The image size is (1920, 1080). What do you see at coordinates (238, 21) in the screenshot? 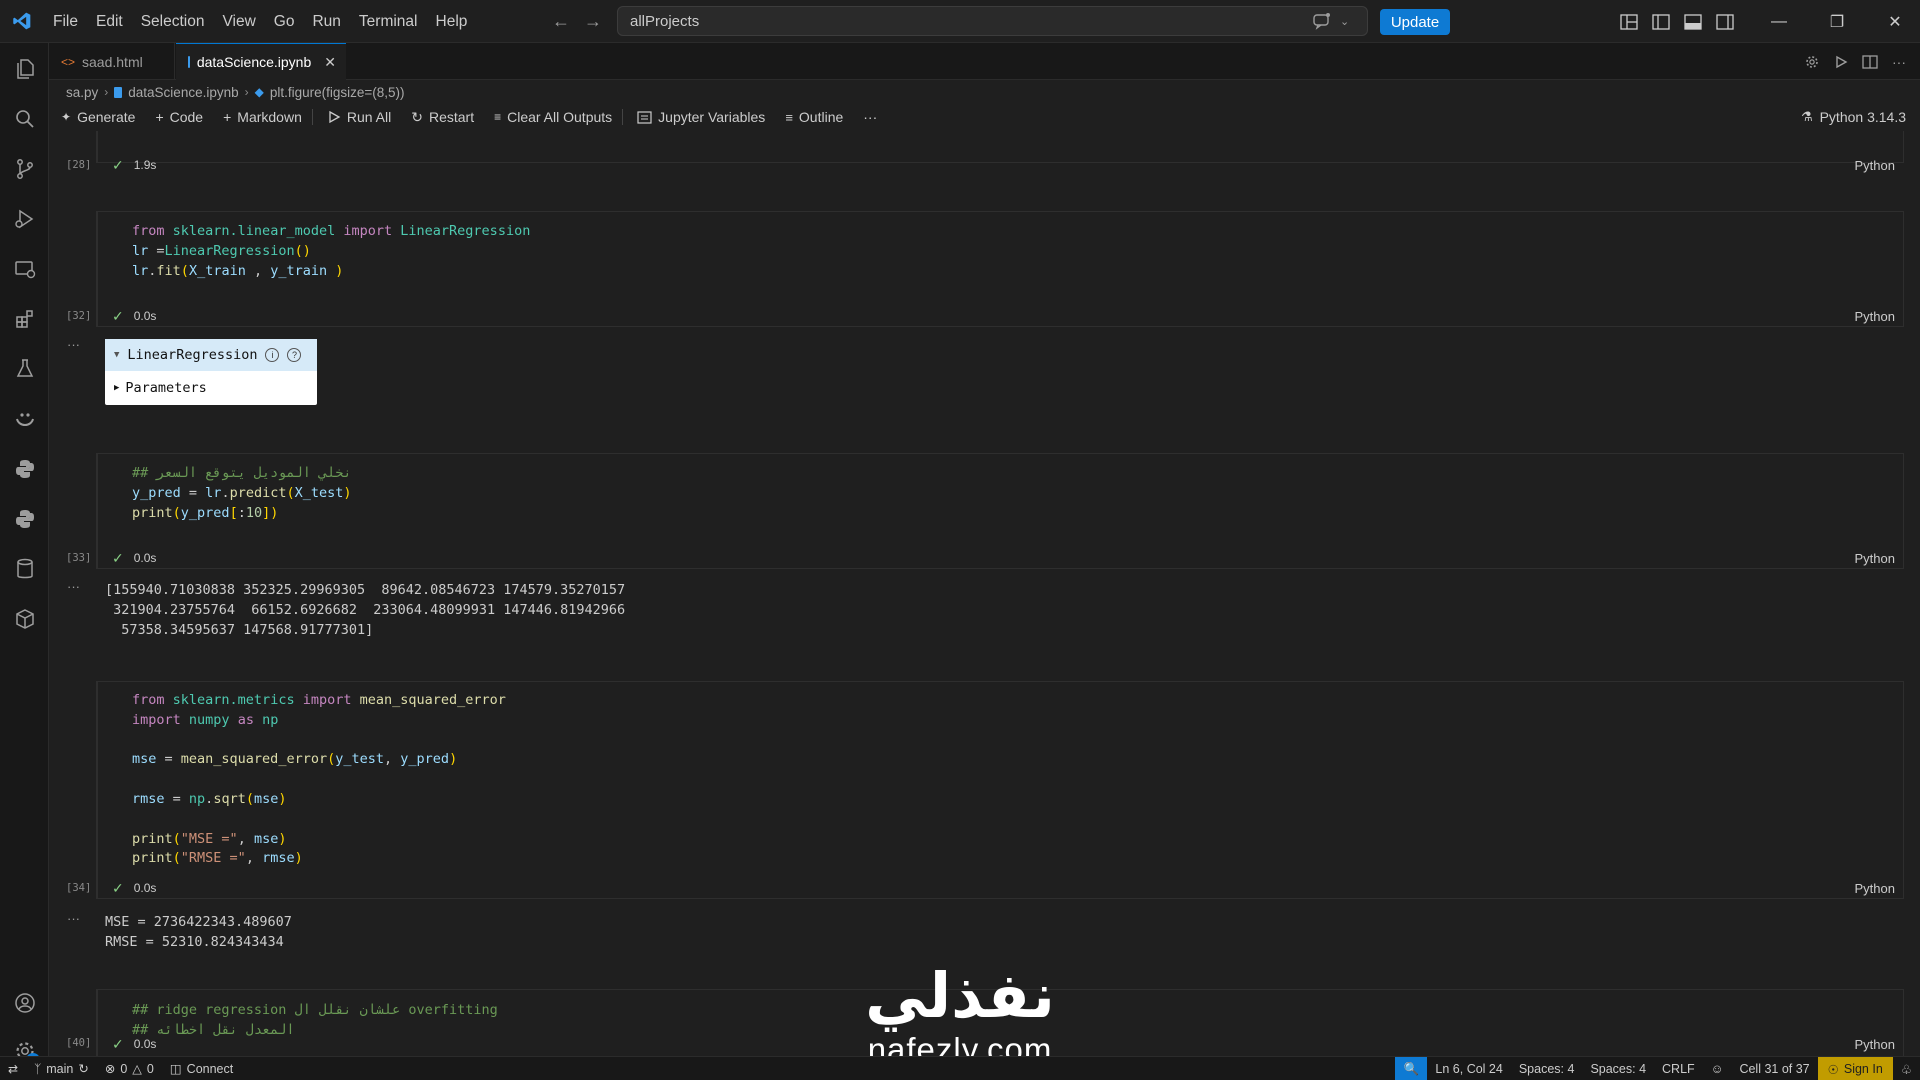
I see `menu-view: View` at bounding box center [238, 21].